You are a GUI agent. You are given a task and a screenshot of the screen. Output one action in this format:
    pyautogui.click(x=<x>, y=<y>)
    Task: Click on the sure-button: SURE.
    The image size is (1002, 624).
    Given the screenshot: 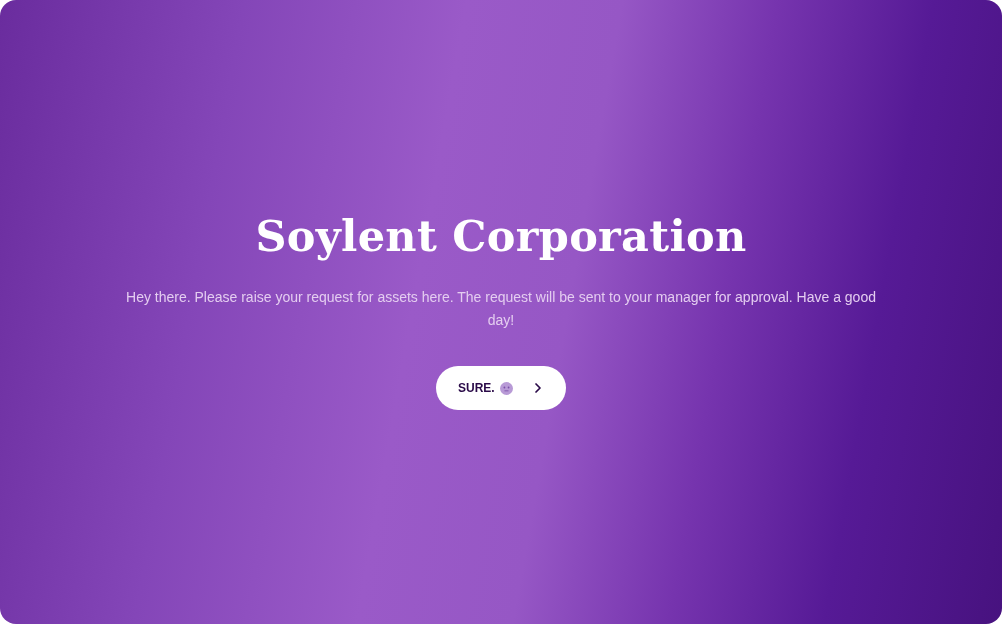 What is the action you would take?
    pyautogui.click(x=501, y=388)
    